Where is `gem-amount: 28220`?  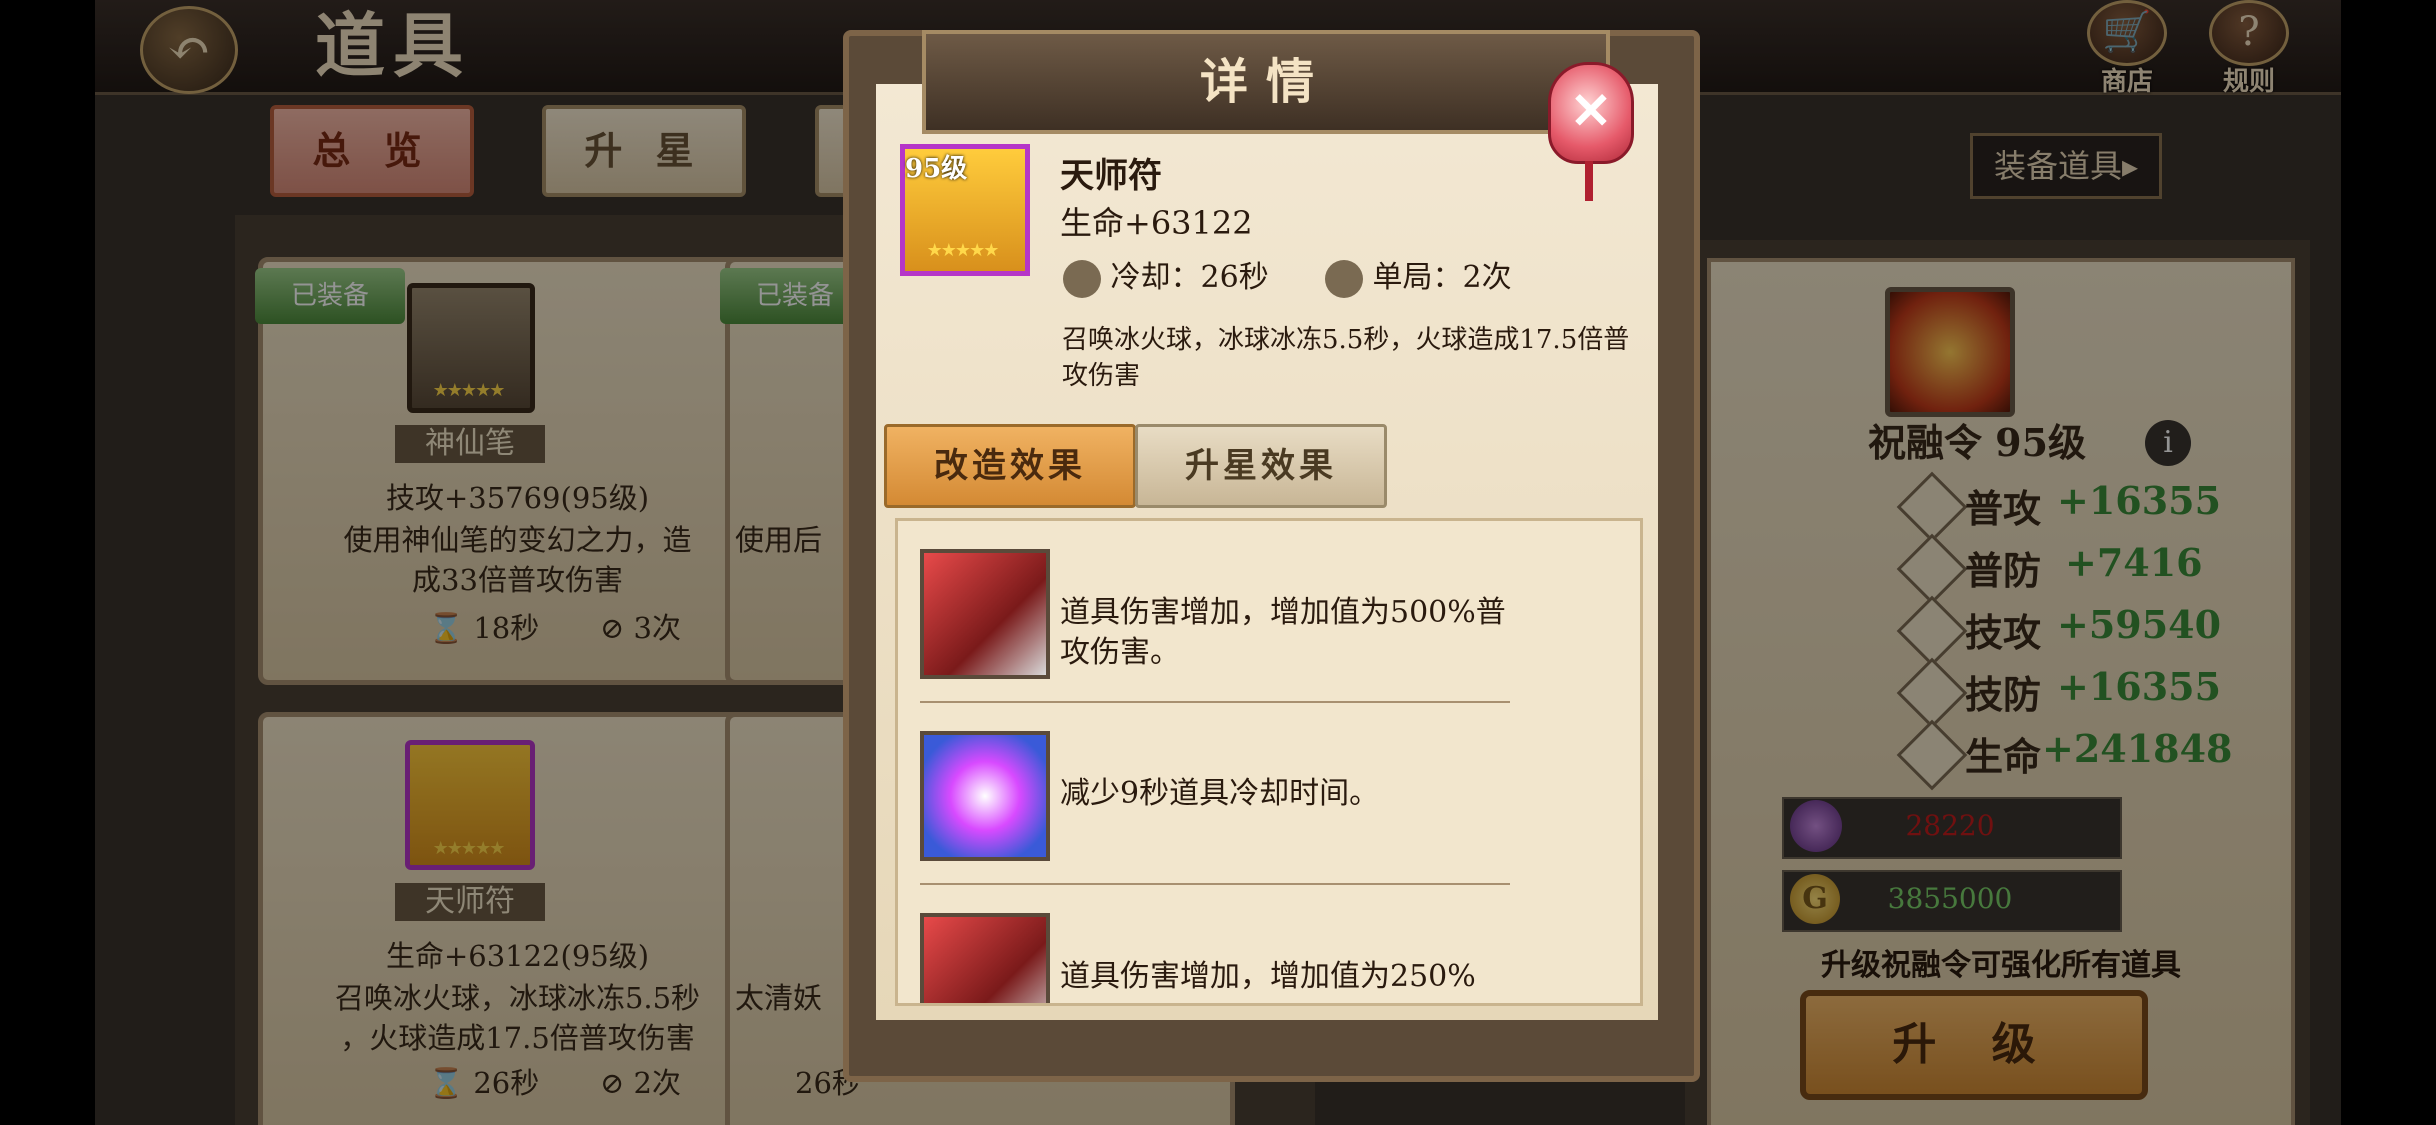
gem-amount: 28220 is located at coordinates (1950, 825).